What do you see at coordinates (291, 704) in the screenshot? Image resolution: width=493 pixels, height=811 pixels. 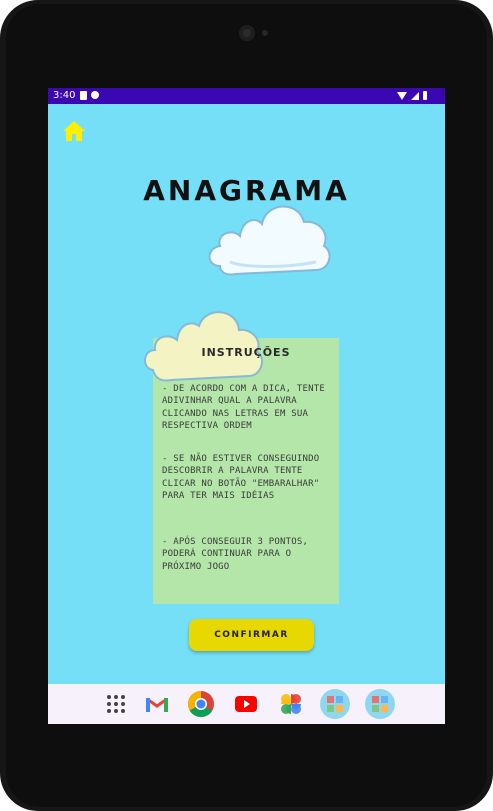 I see `photos-icon` at bounding box center [291, 704].